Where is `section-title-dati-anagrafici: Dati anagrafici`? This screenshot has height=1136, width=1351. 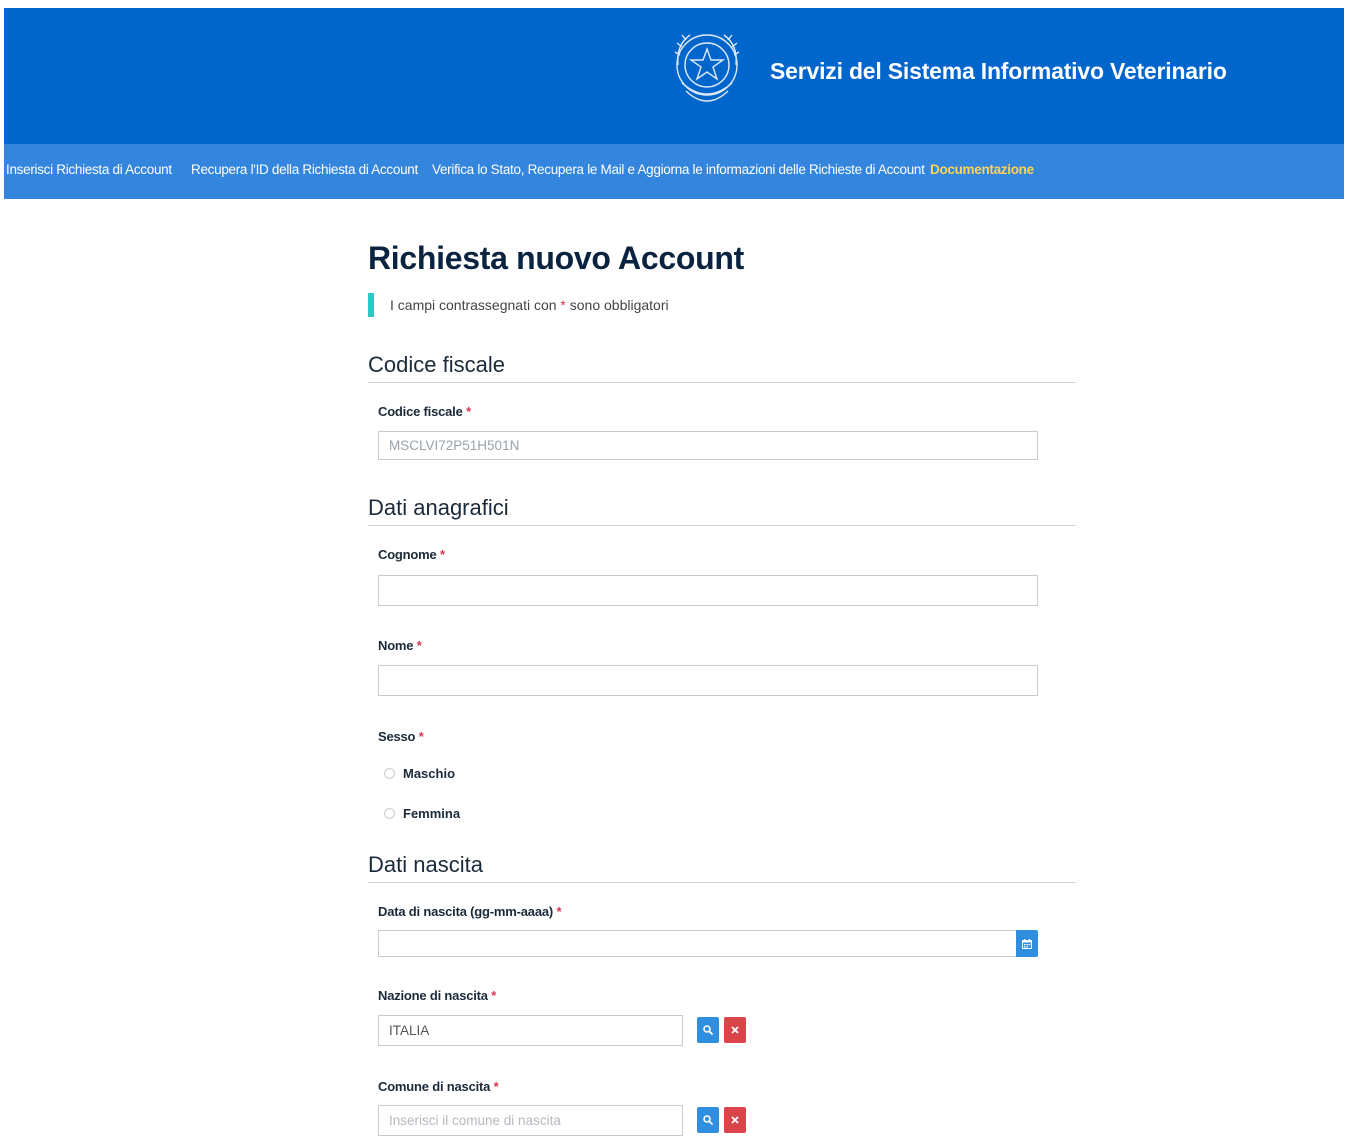 section-title-dati-anagrafici: Dati anagrafici is located at coordinates (722, 510).